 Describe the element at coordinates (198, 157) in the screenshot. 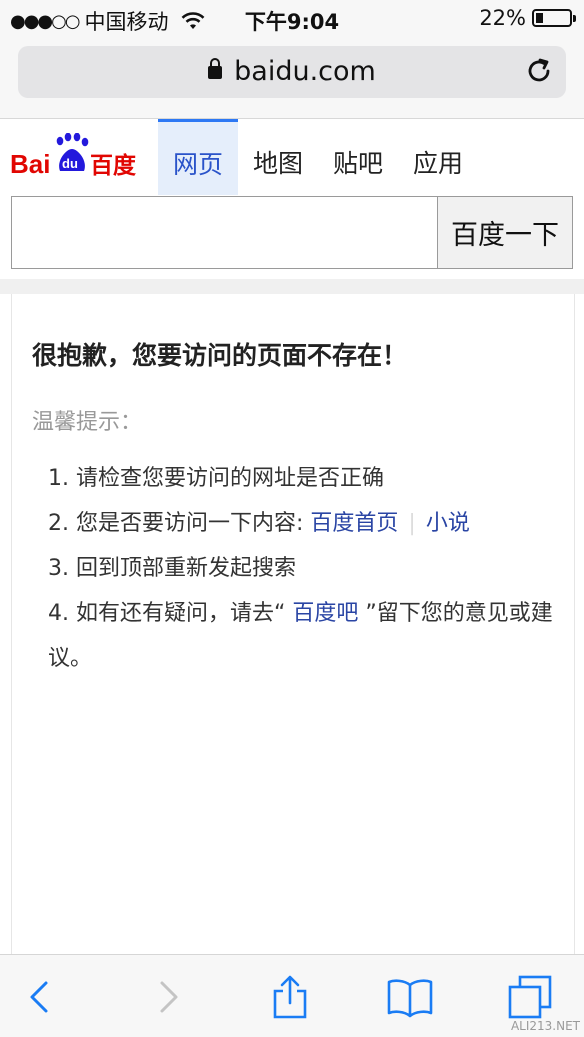

I see `tab-webpage: 网页` at that location.